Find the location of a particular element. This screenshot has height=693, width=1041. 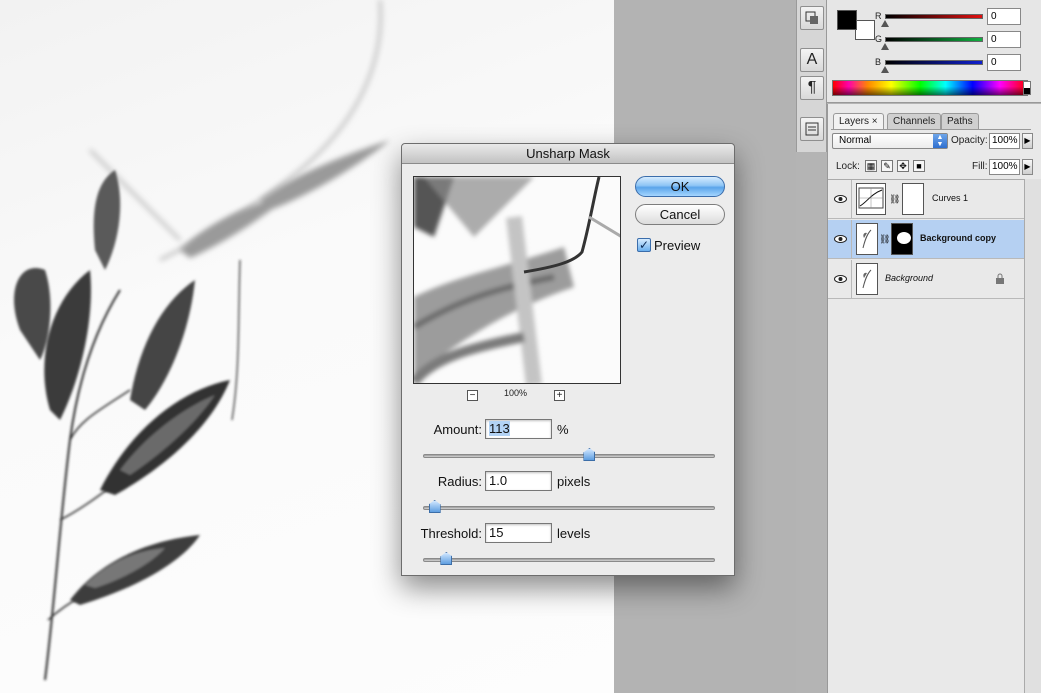

blue-slider is located at coordinates (934, 62).